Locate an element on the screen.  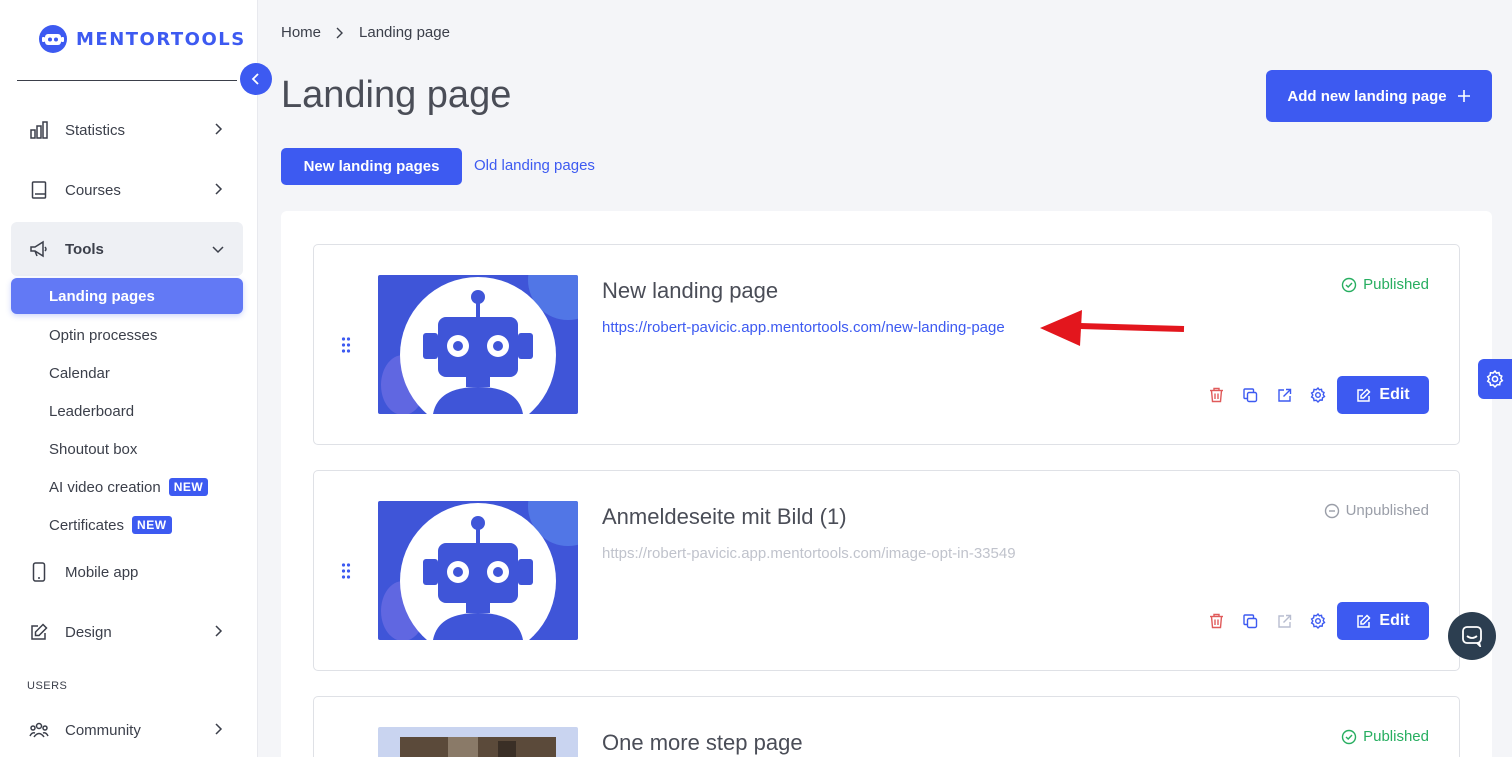
divider is located at coordinates (127, 80).